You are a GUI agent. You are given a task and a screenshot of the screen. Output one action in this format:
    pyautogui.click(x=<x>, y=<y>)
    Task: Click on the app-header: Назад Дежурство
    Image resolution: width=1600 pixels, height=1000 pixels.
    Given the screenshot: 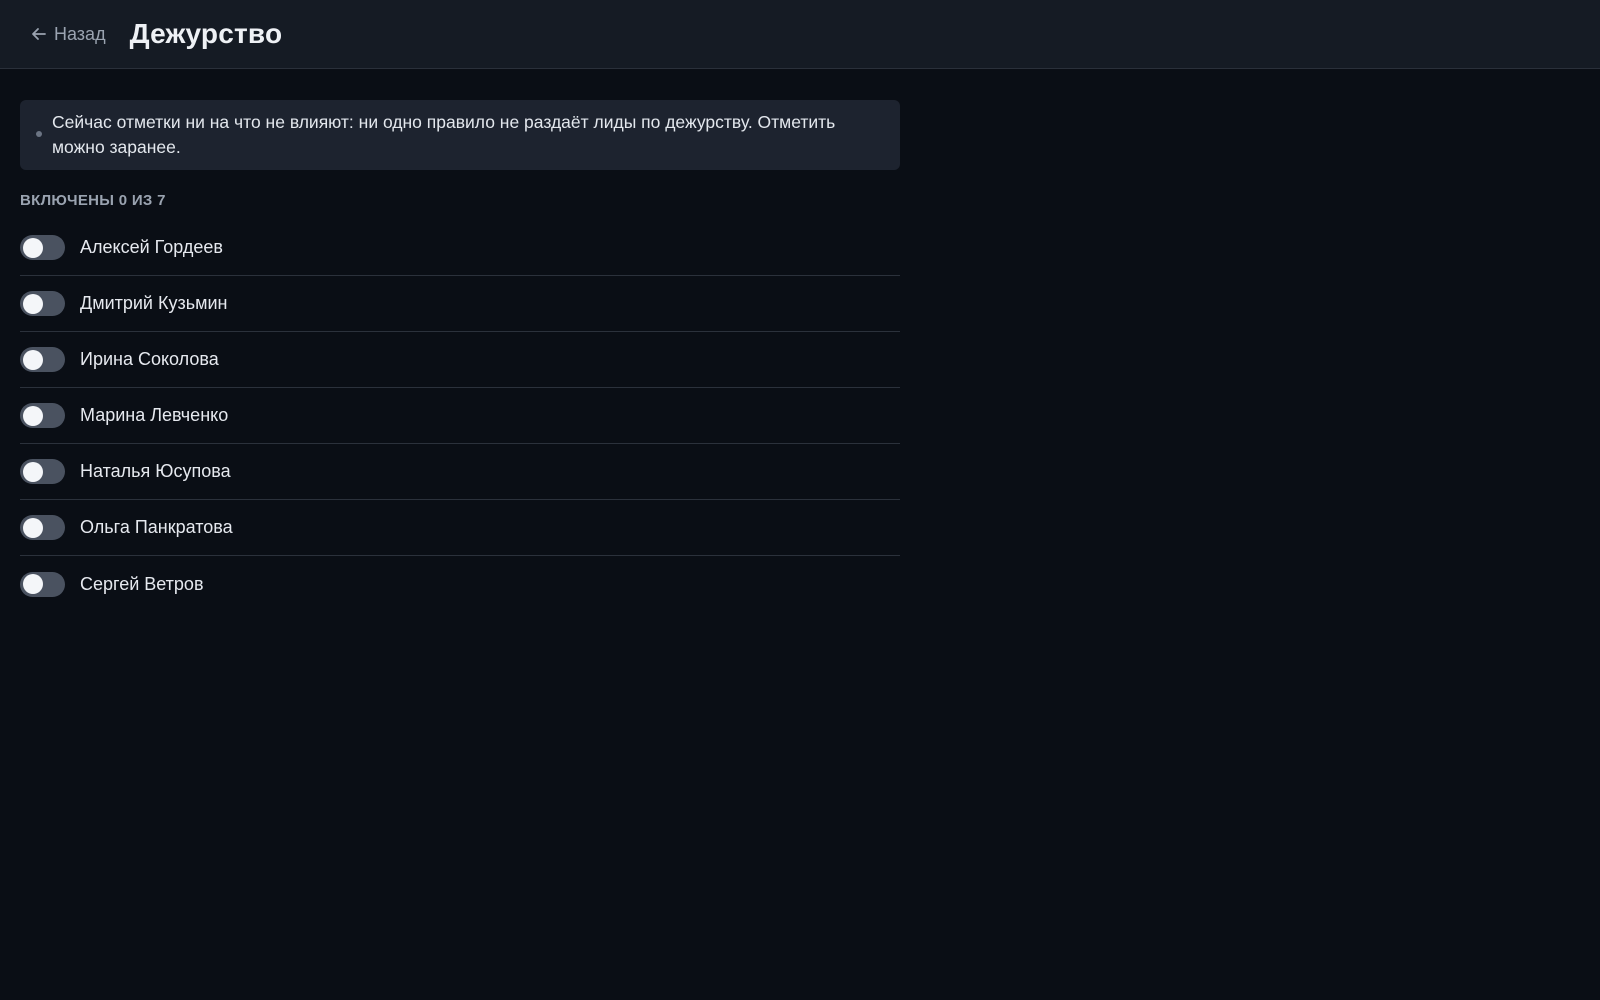 What is the action you would take?
    pyautogui.click(x=800, y=34)
    